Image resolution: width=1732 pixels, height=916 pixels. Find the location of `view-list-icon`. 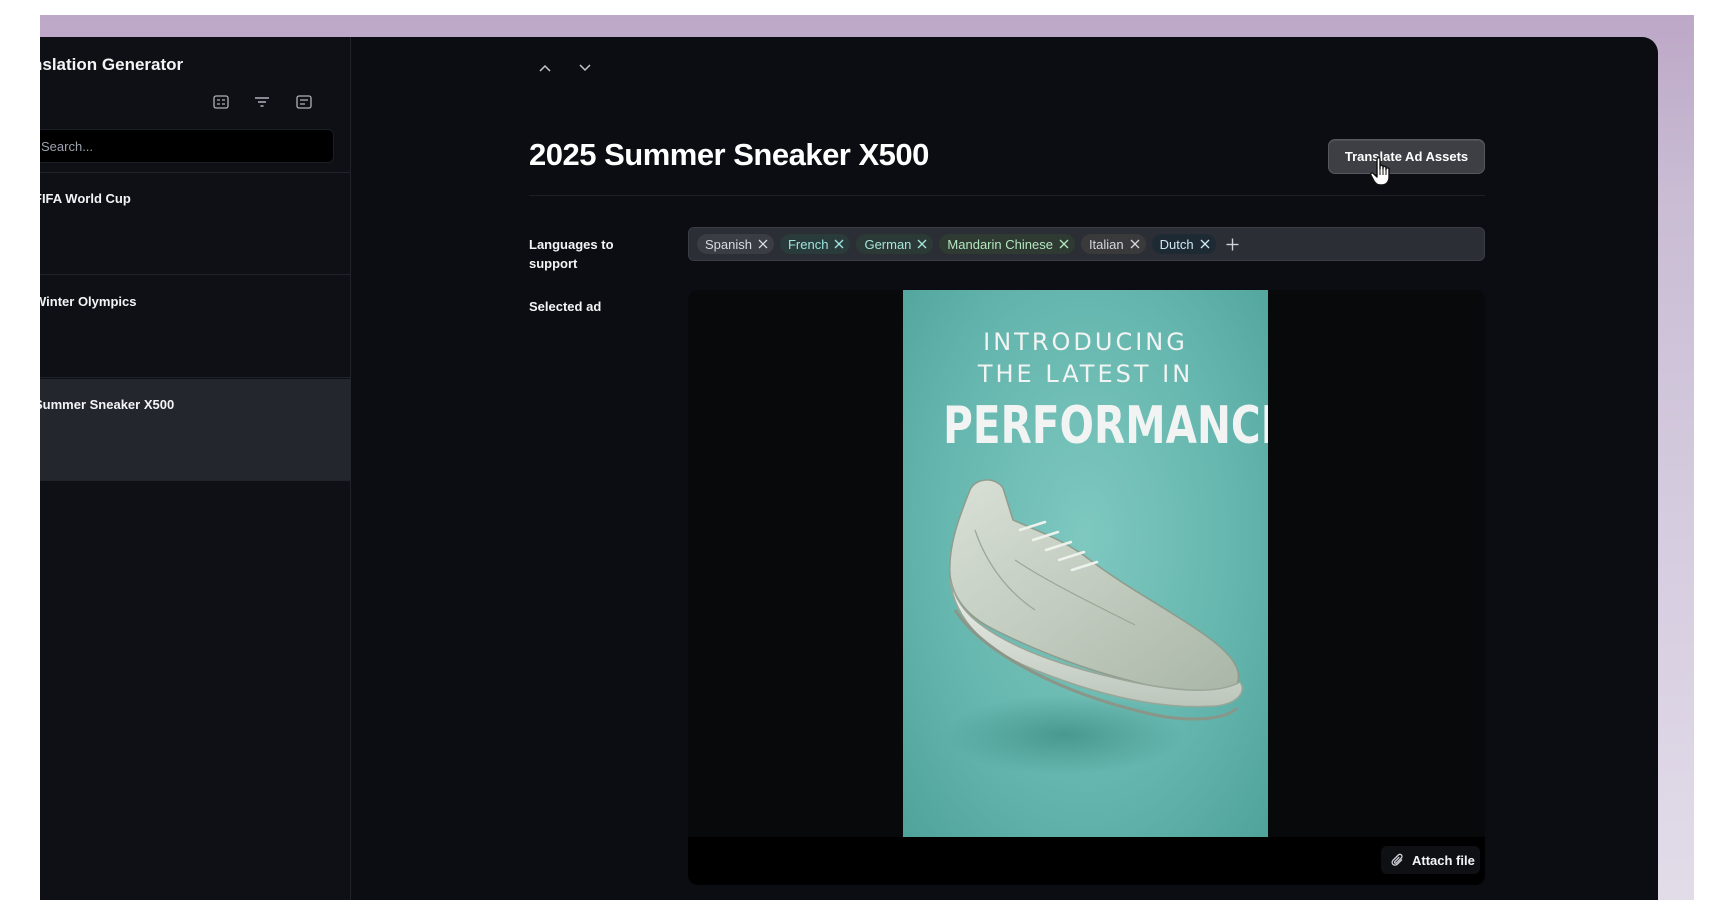

view-list-icon is located at coordinates (221, 102).